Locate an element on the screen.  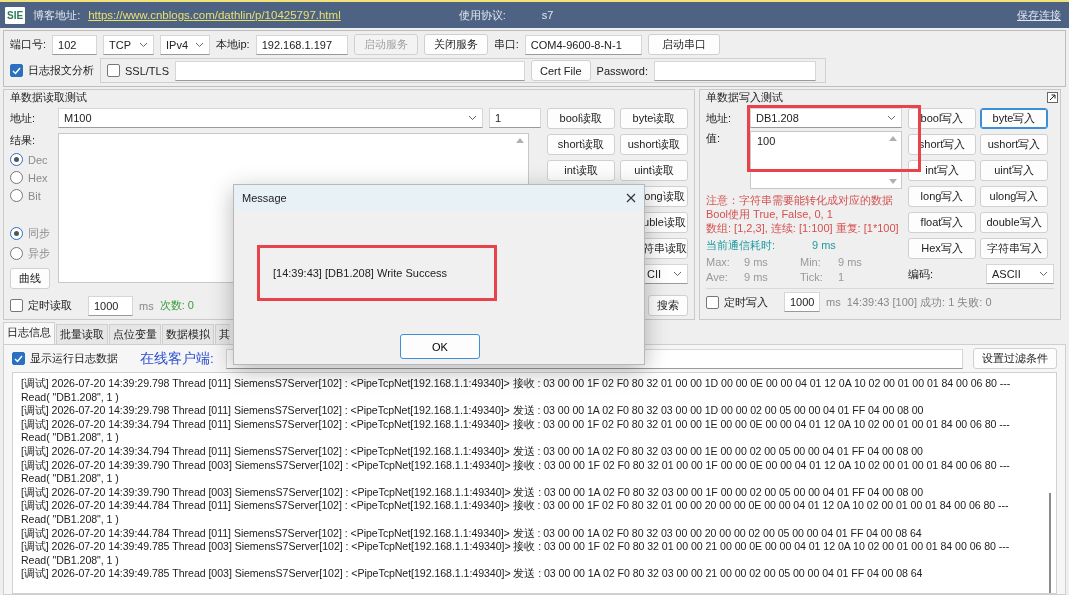
stat-label: Min: is located at coordinates (811, 262).